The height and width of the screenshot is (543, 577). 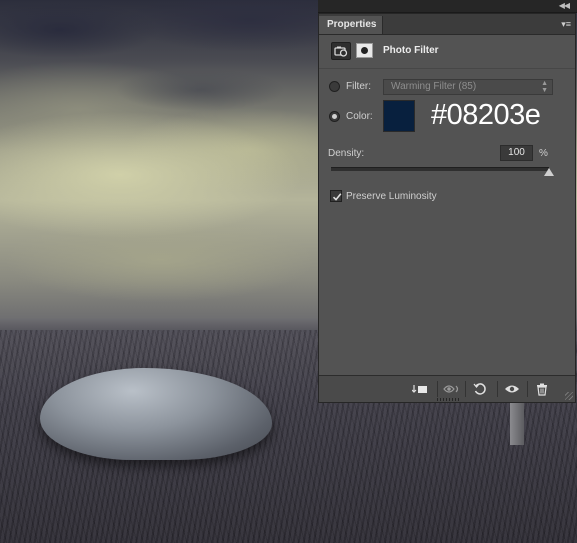 What do you see at coordinates (346, 153) in the screenshot?
I see `density-label: Density:` at bounding box center [346, 153].